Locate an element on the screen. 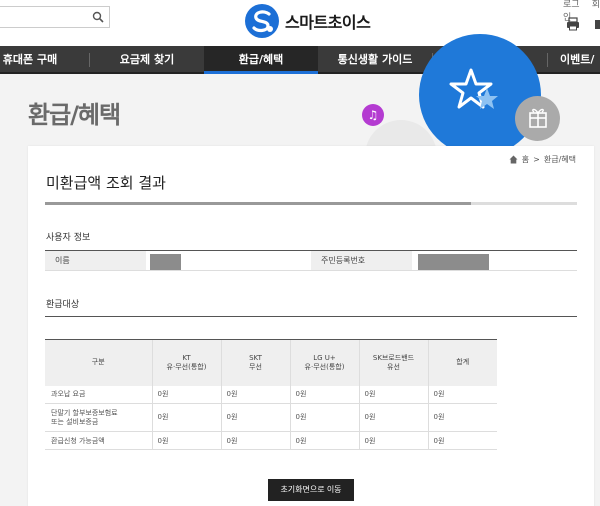 The height and width of the screenshot is (506, 600). table-header-cell: LG U+ 유·무선(통합) is located at coordinates (324, 362).